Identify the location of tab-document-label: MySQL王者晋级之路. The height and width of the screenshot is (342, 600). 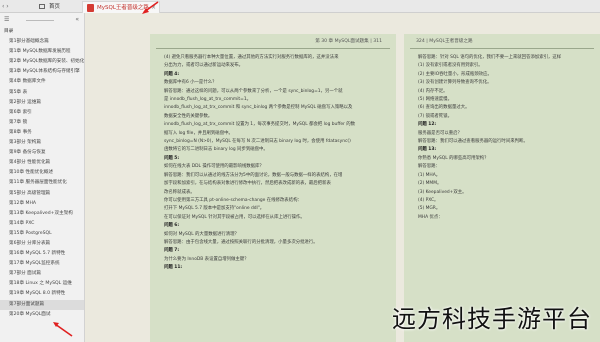
(123, 8).